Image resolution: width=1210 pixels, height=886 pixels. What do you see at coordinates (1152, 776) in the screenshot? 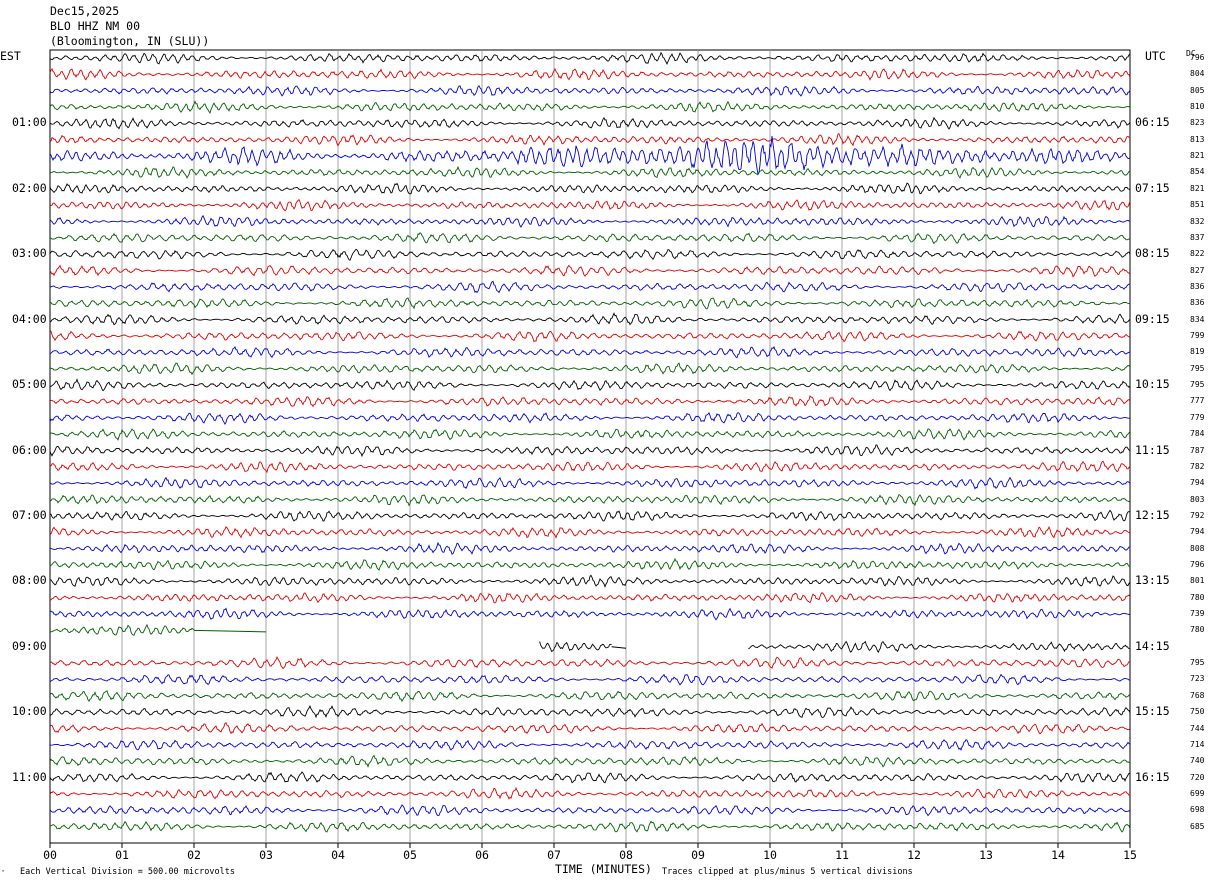
I see `row-time-label-utc: 16:15` at bounding box center [1152, 776].